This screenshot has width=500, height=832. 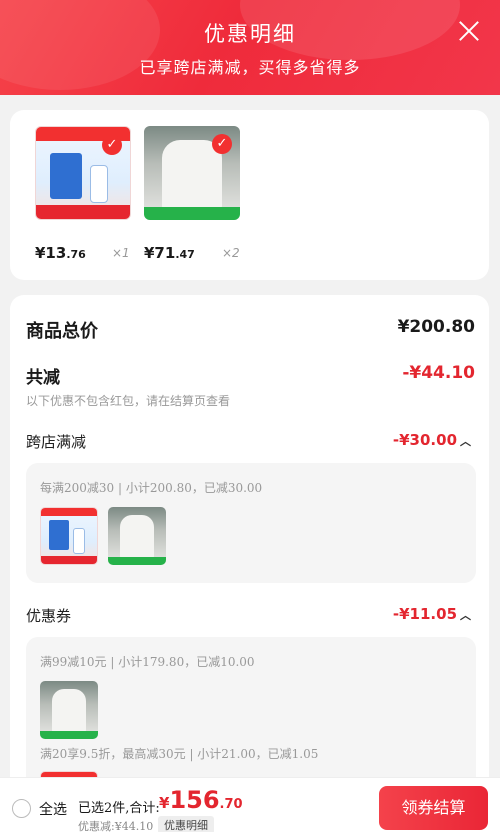 I want to click on cross-store-label: 跨店满减, so click(x=56, y=442).